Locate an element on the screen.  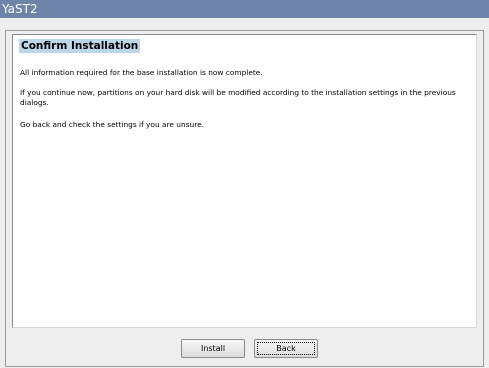
install-button-label: Install is located at coordinates (213, 348).